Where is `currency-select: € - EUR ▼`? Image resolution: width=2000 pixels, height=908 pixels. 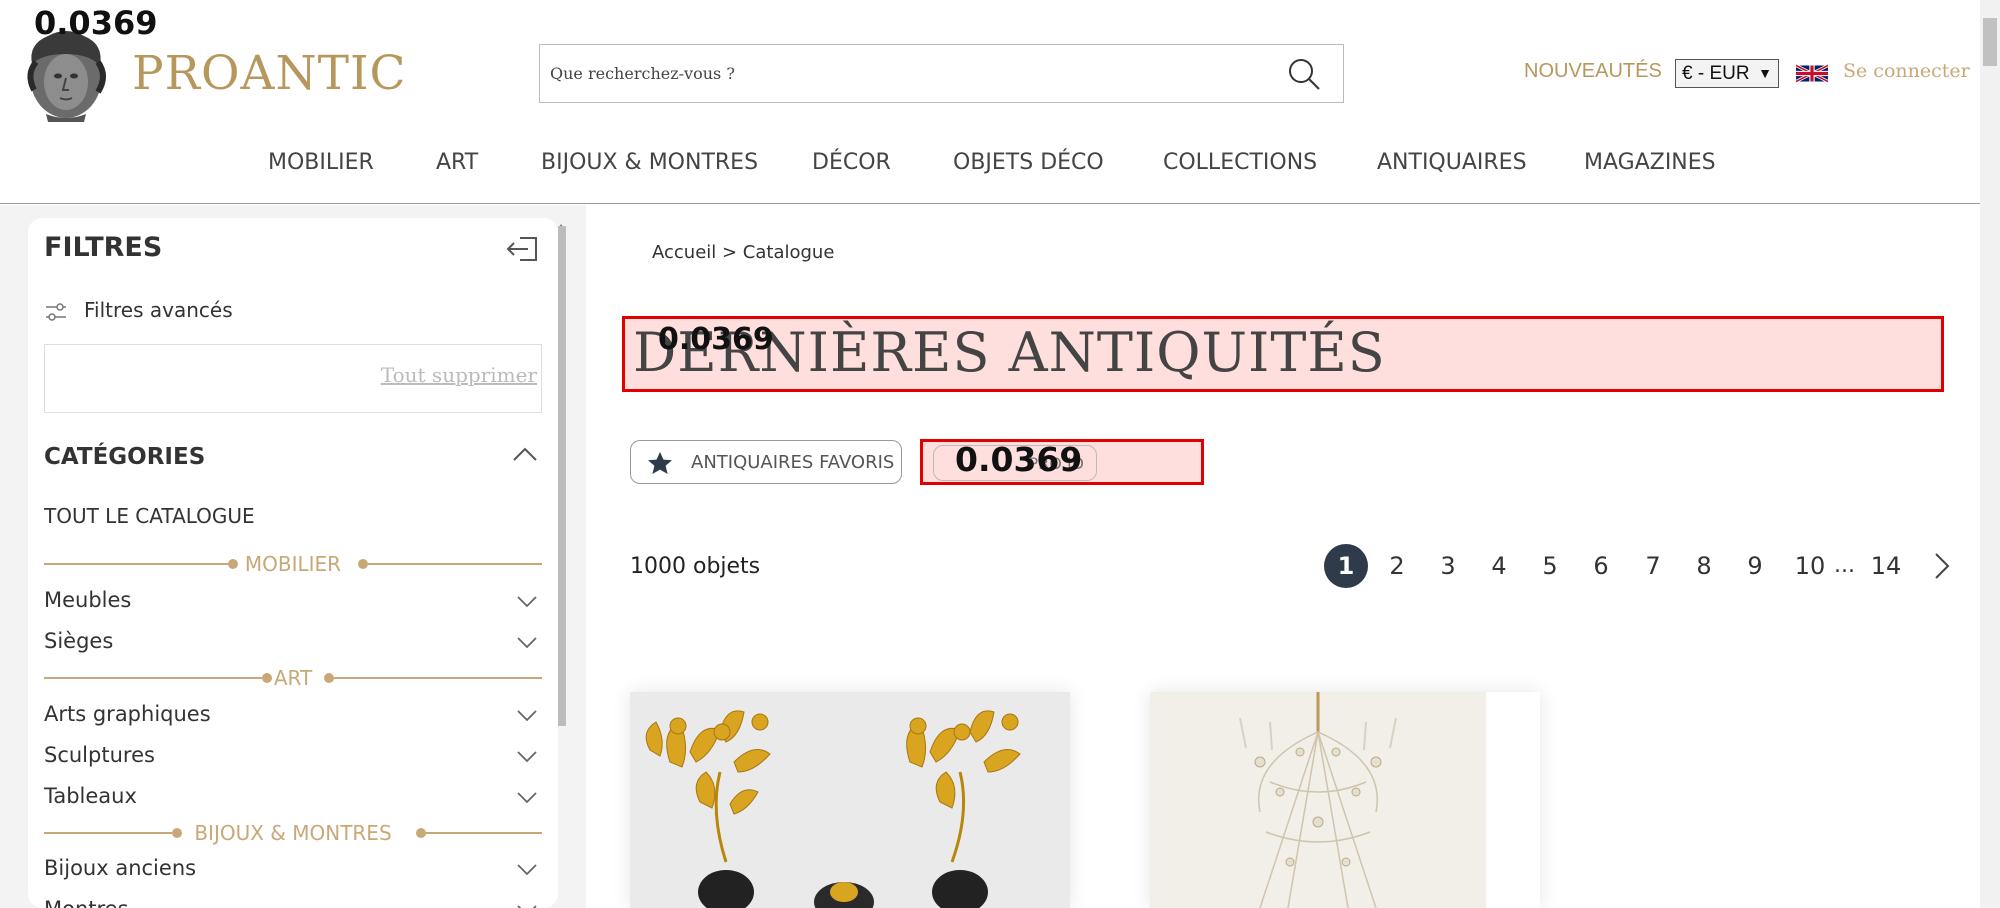 currency-select: € - EUR ▼ is located at coordinates (1727, 73).